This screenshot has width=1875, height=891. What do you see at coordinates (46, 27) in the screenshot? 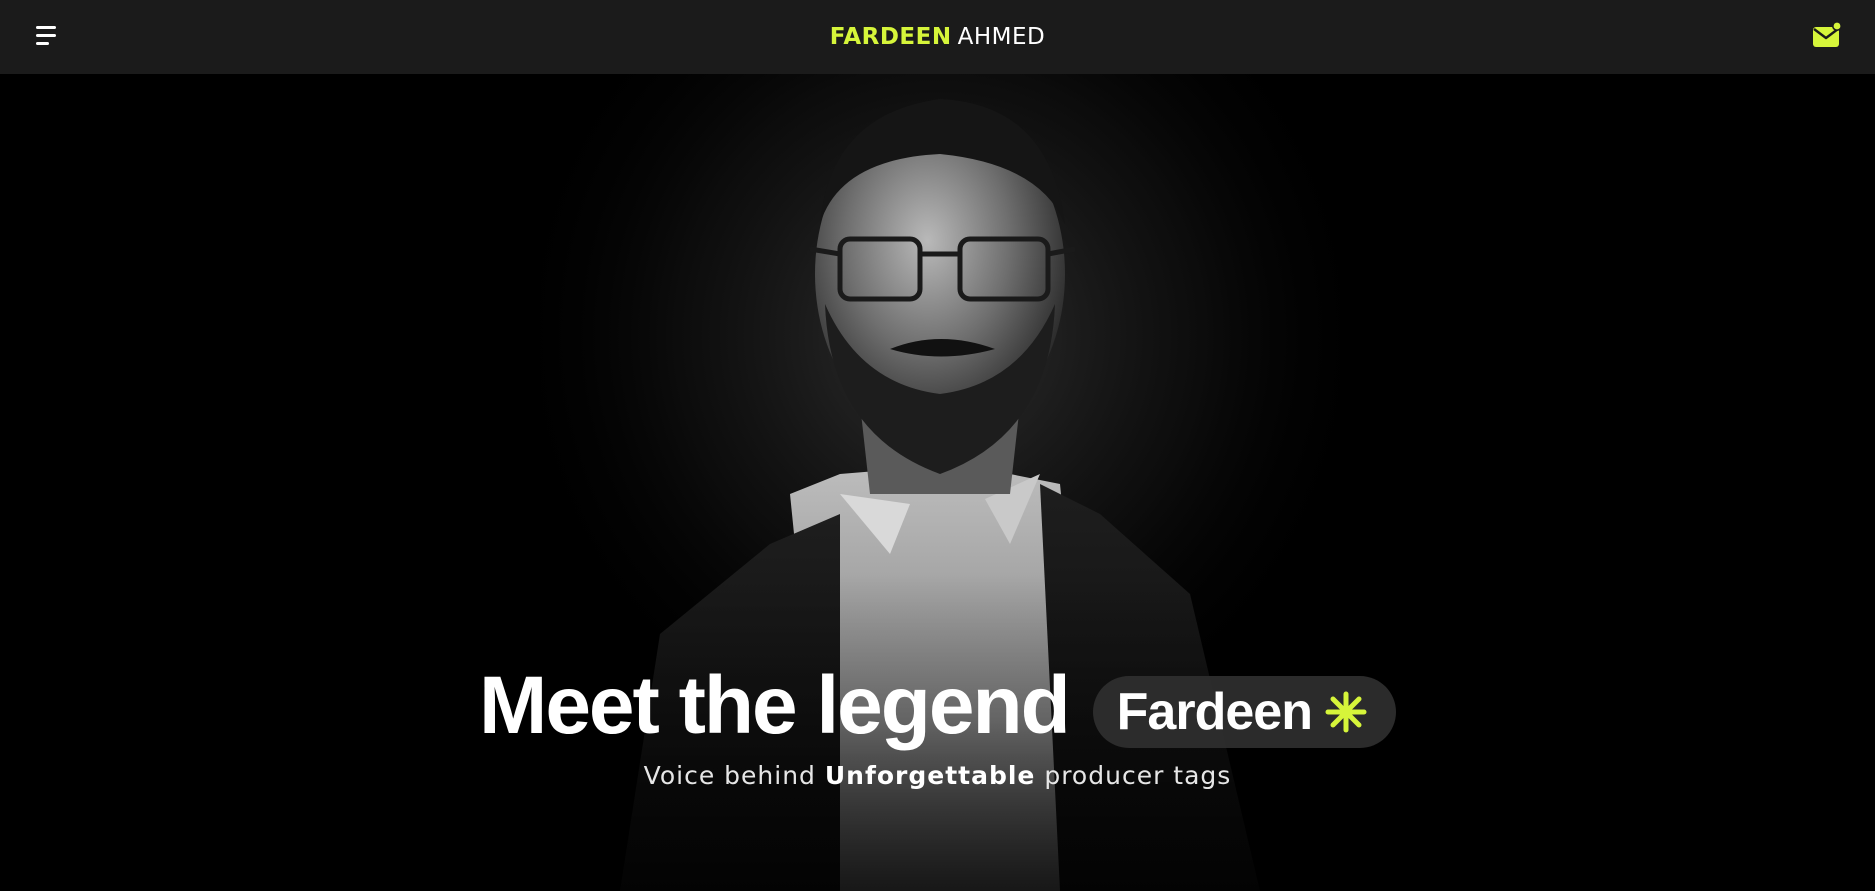
I see `hamburger-menu-icon` at bounding box center [46, 27].